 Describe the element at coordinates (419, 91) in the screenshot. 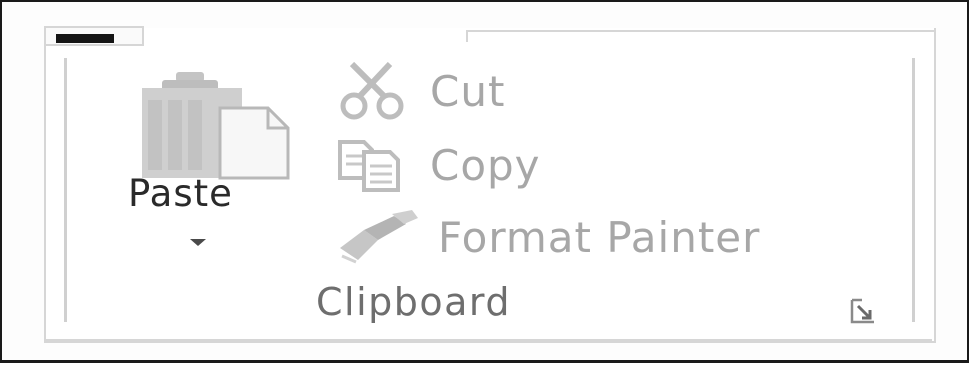

I see `cut-button: Cut` at that location.